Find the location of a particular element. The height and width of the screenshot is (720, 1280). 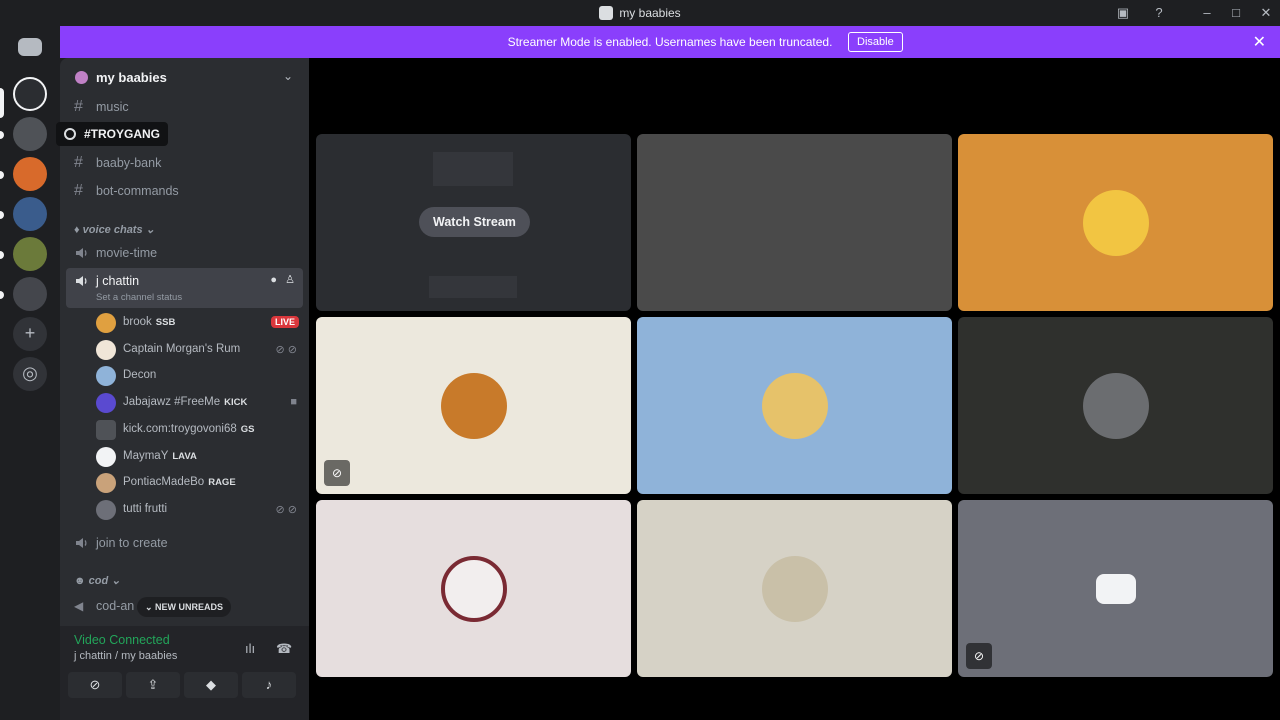

server-my-baabies is located at coordinates (30, 94).